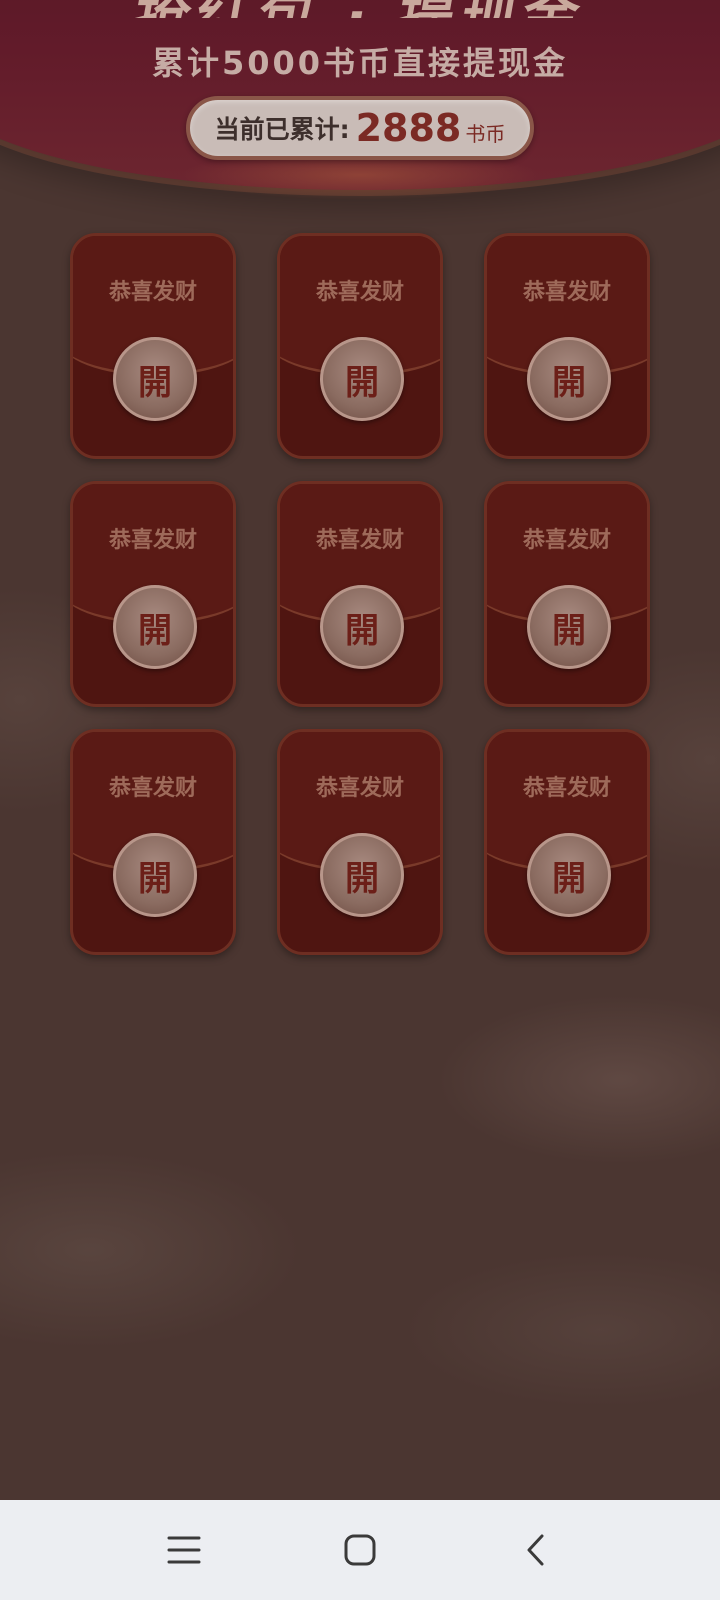 The image size is (720, 1600). What do you see at coordinates (360, 63) in the screenshot?
I see `subtitle: 累计5000书币直接提现金` at bounding box center [360, 63].